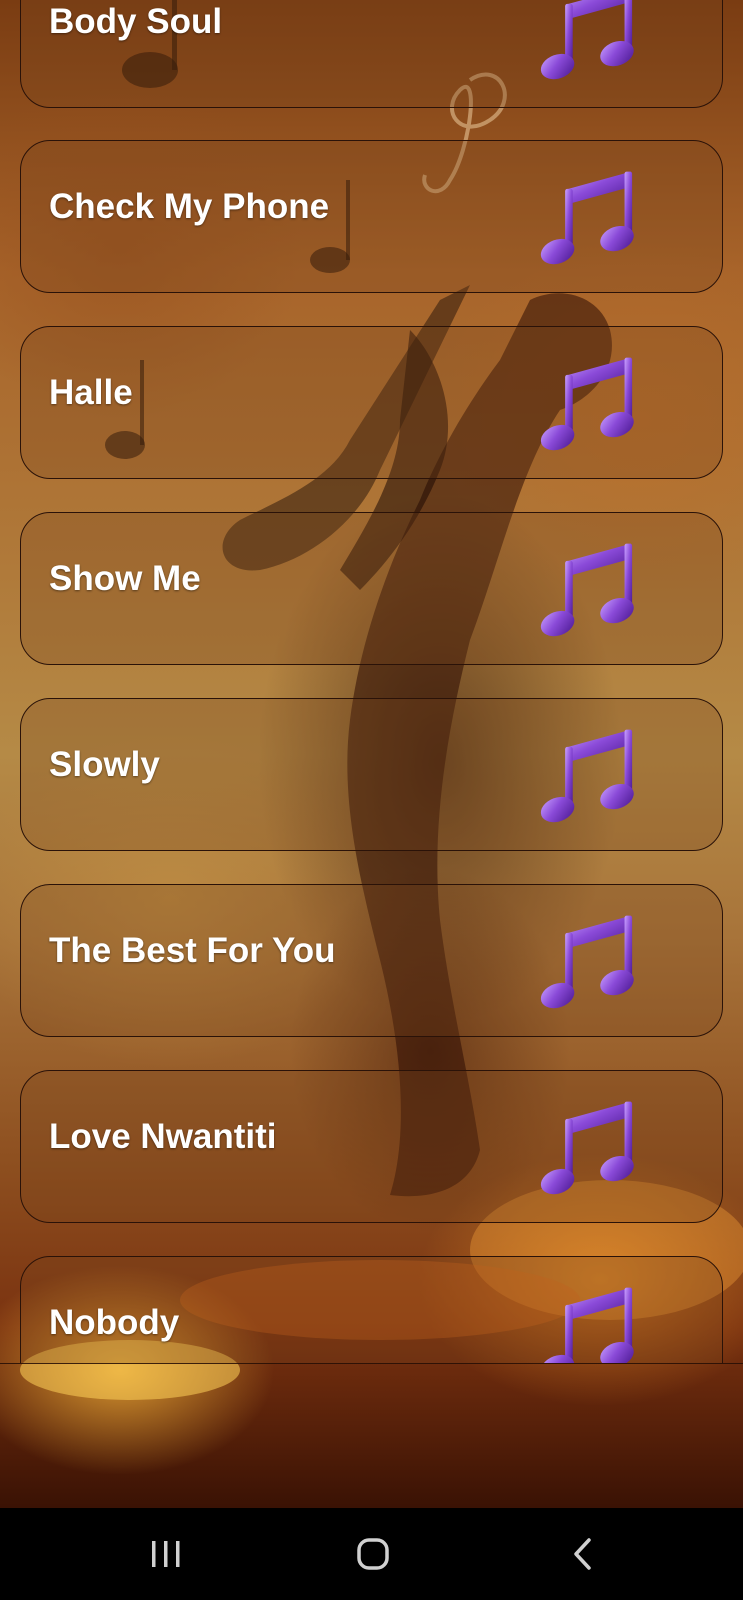 The height and width of the screenshot is (1600, 743). Describe the element at coordinates (371, 54) in the screenshot. I see `song-item: Body Soul` at that location.